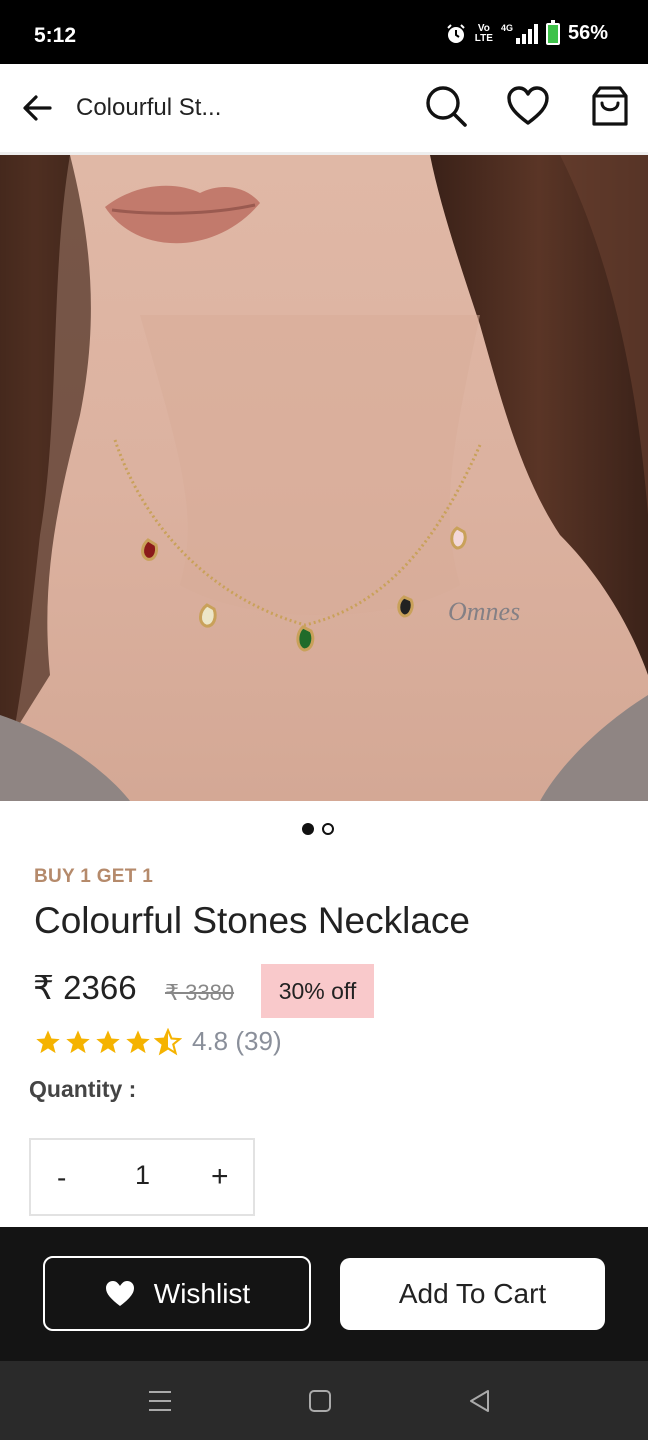  What do you see at coordinates (94, 876) in the screenshot?
I see `promo-label: BUY 1 GET 1` at bounding box center [94, 876].